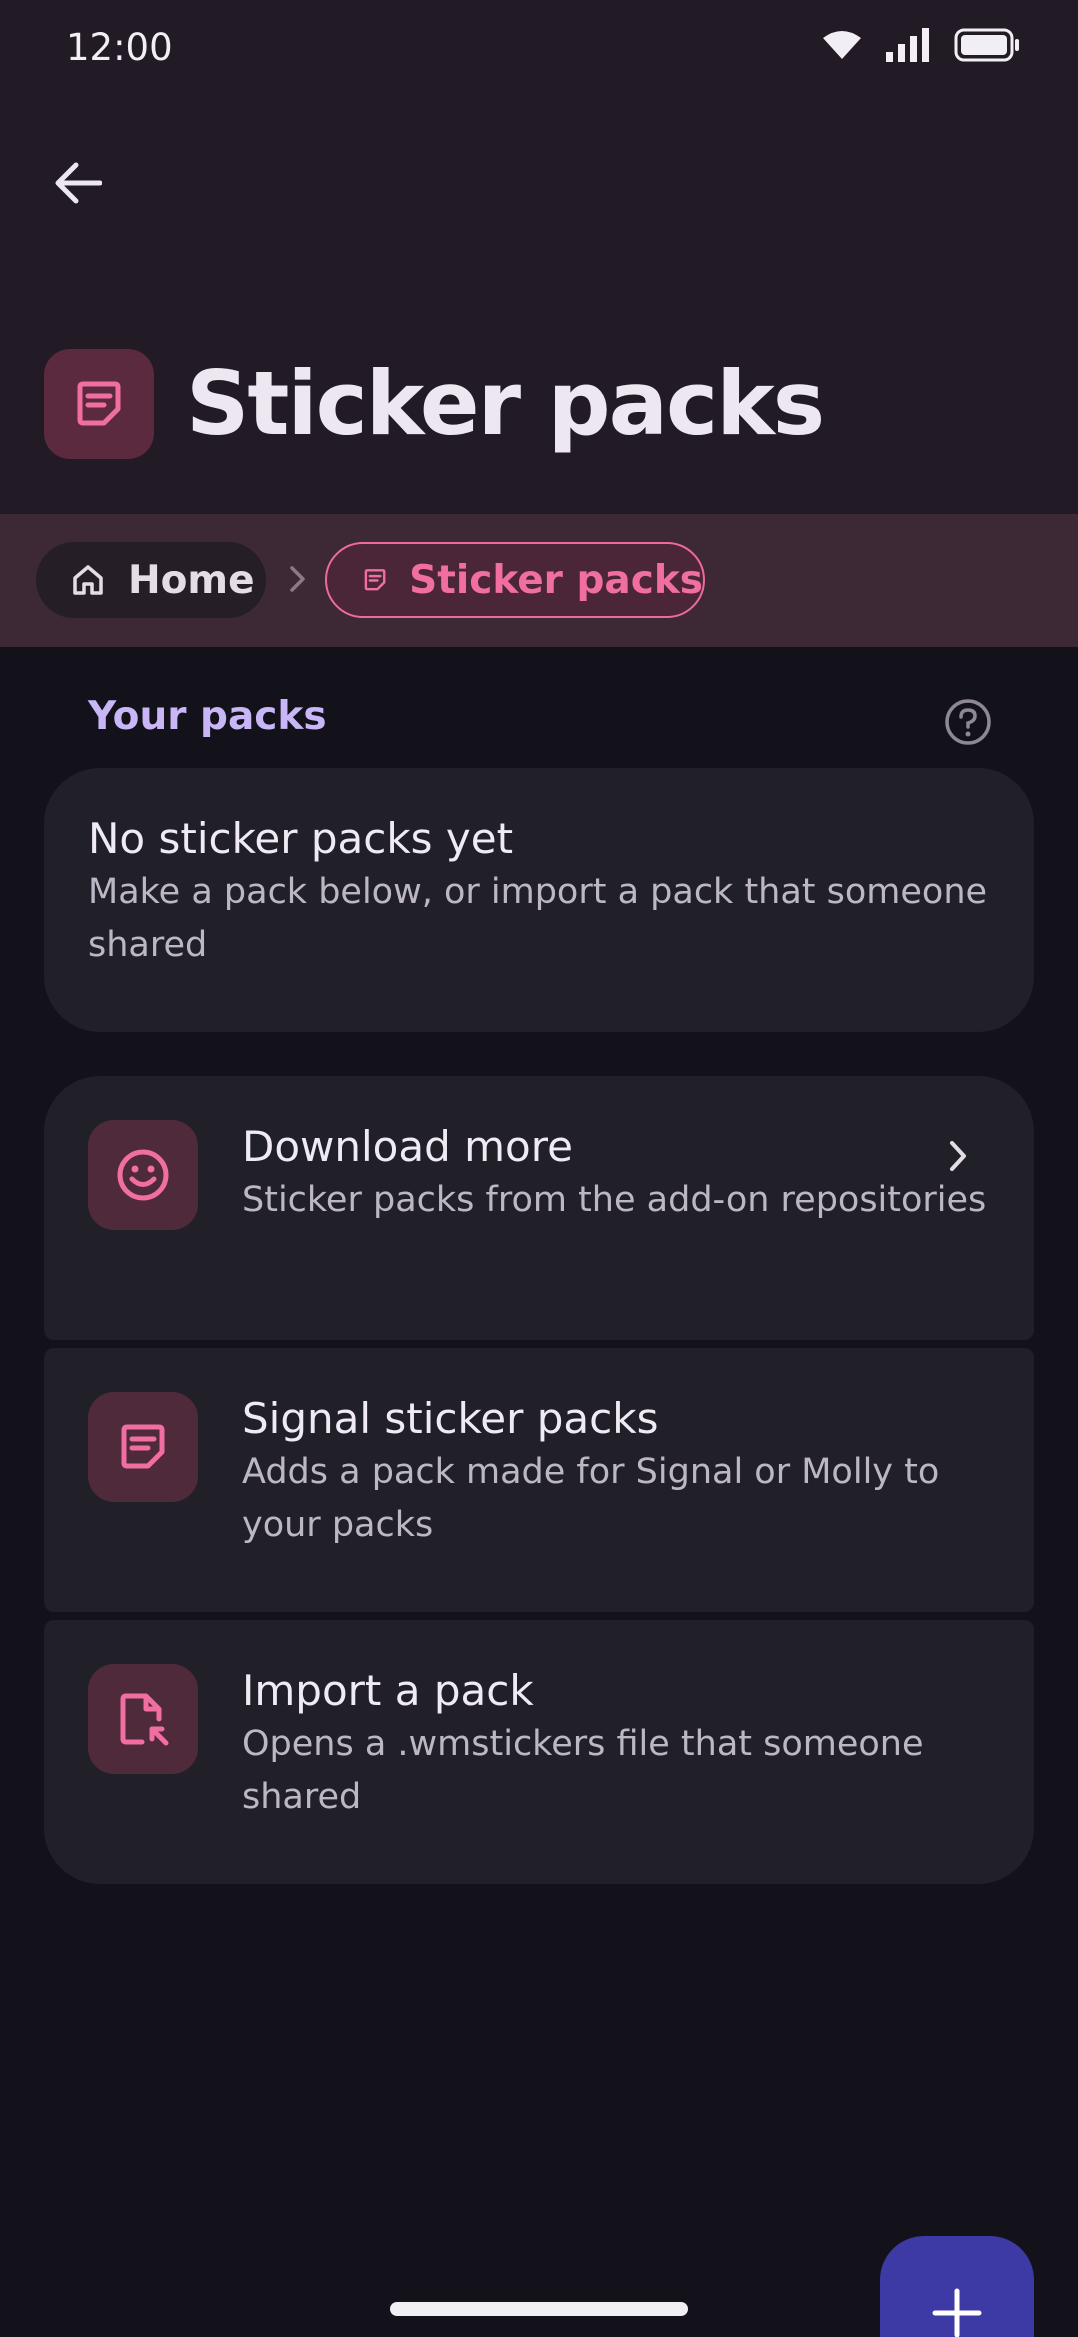  What do you see at coordinates (556, 580) in the screenshot?
I see `breadcrumb-current-label: Sticker packs` at bounding box center [556, 580].